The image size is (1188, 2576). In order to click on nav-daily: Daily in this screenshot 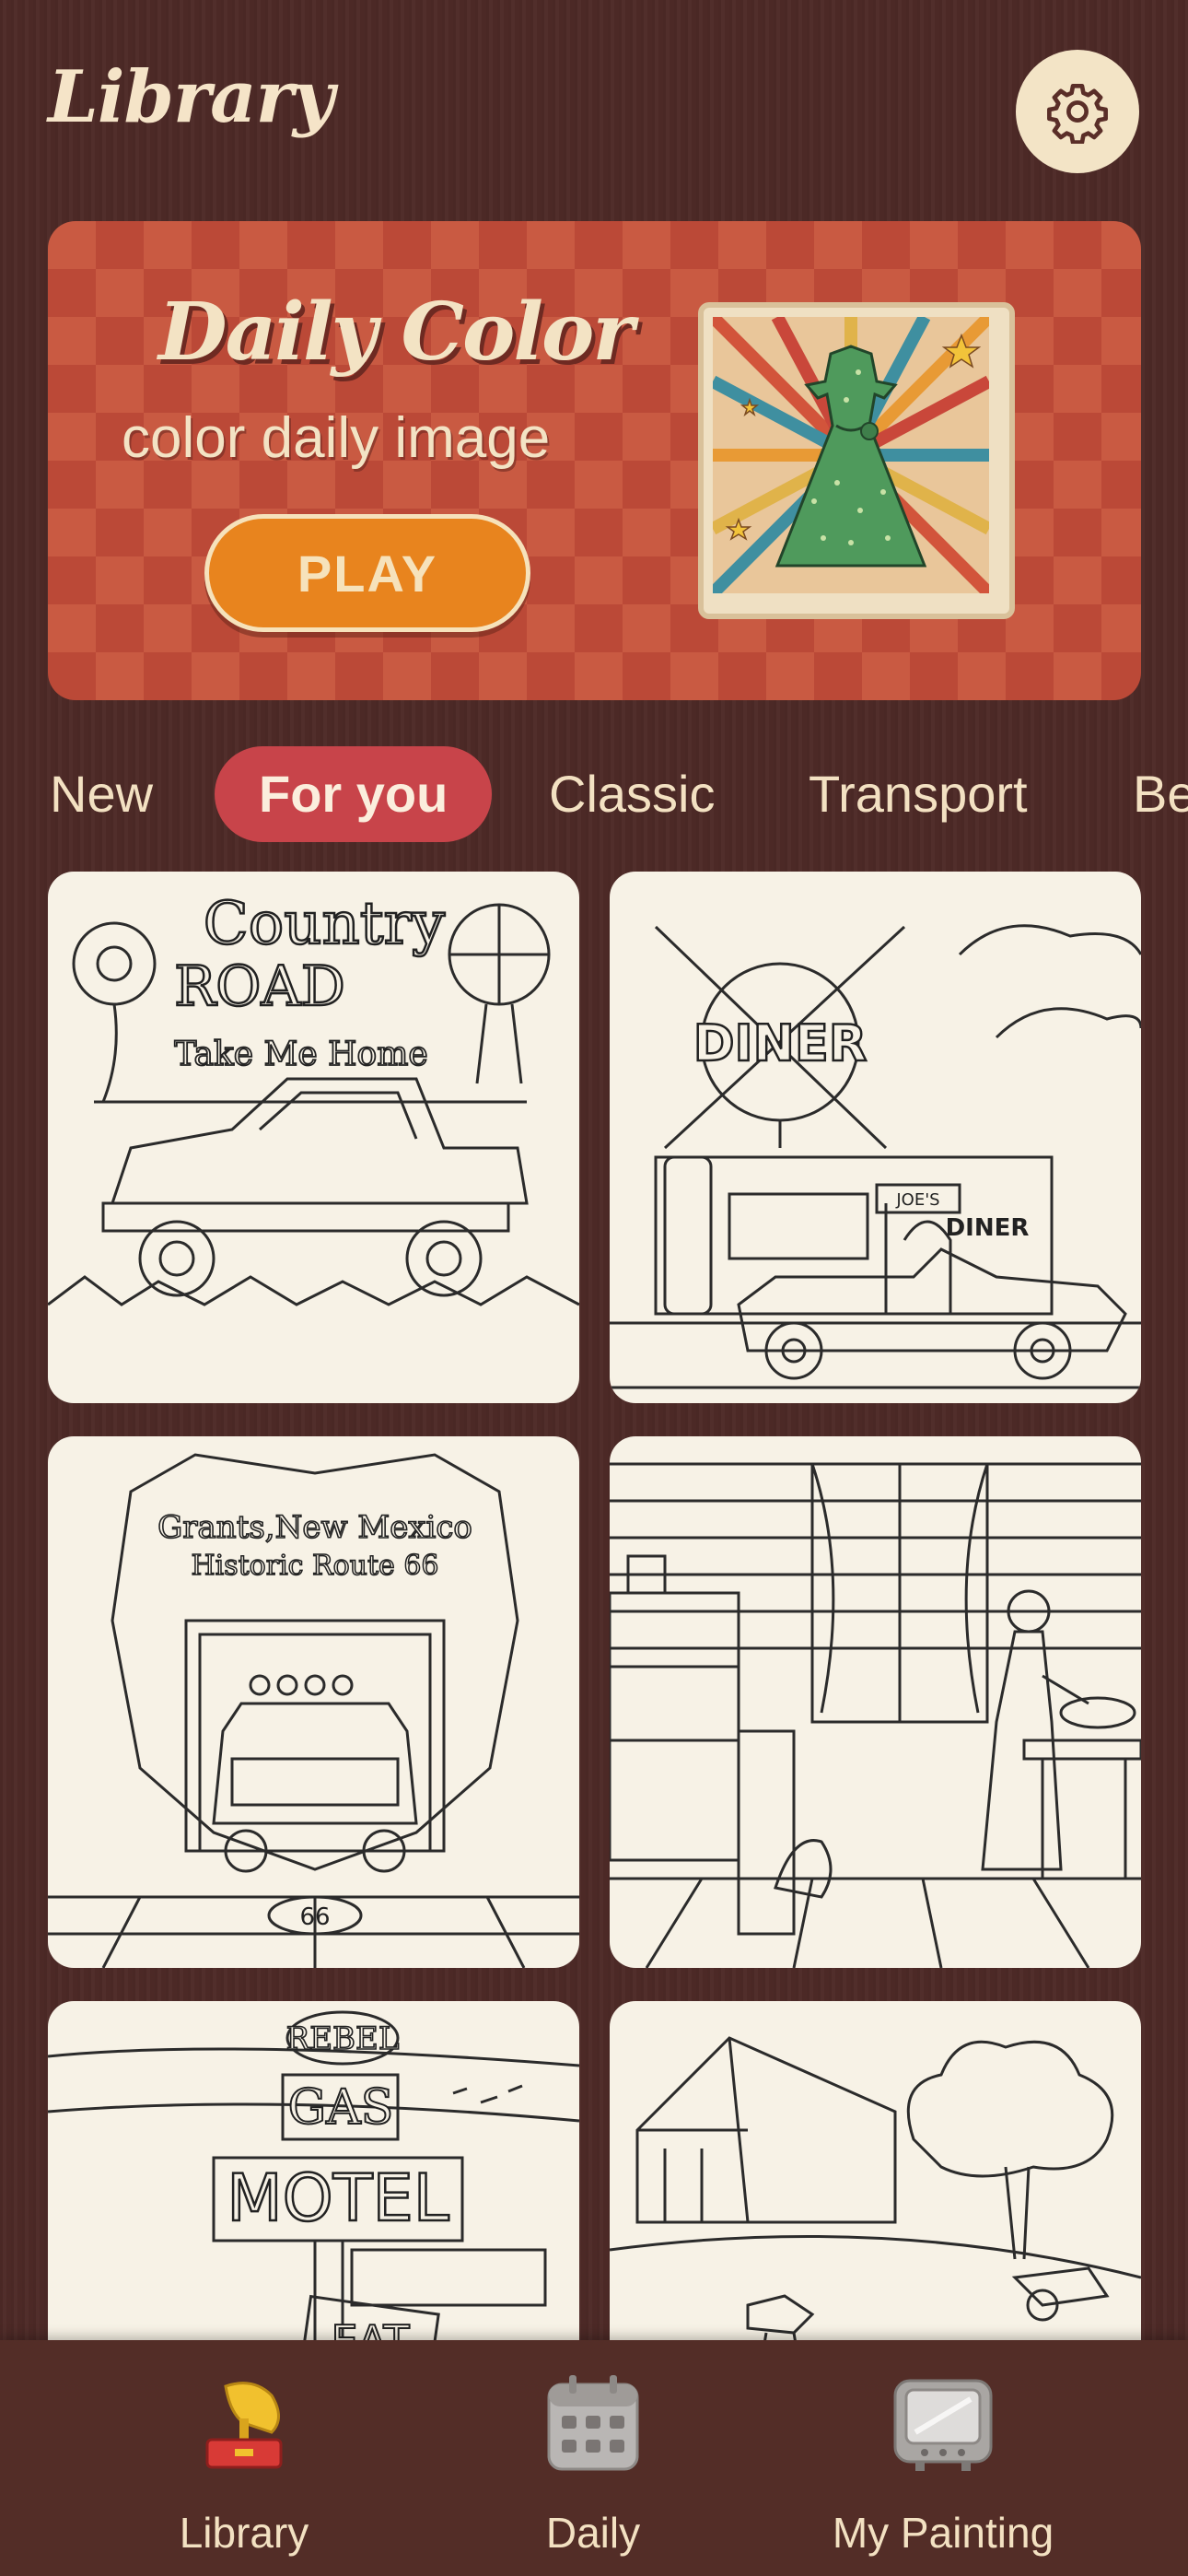, I will do `click(593, 2462)`.